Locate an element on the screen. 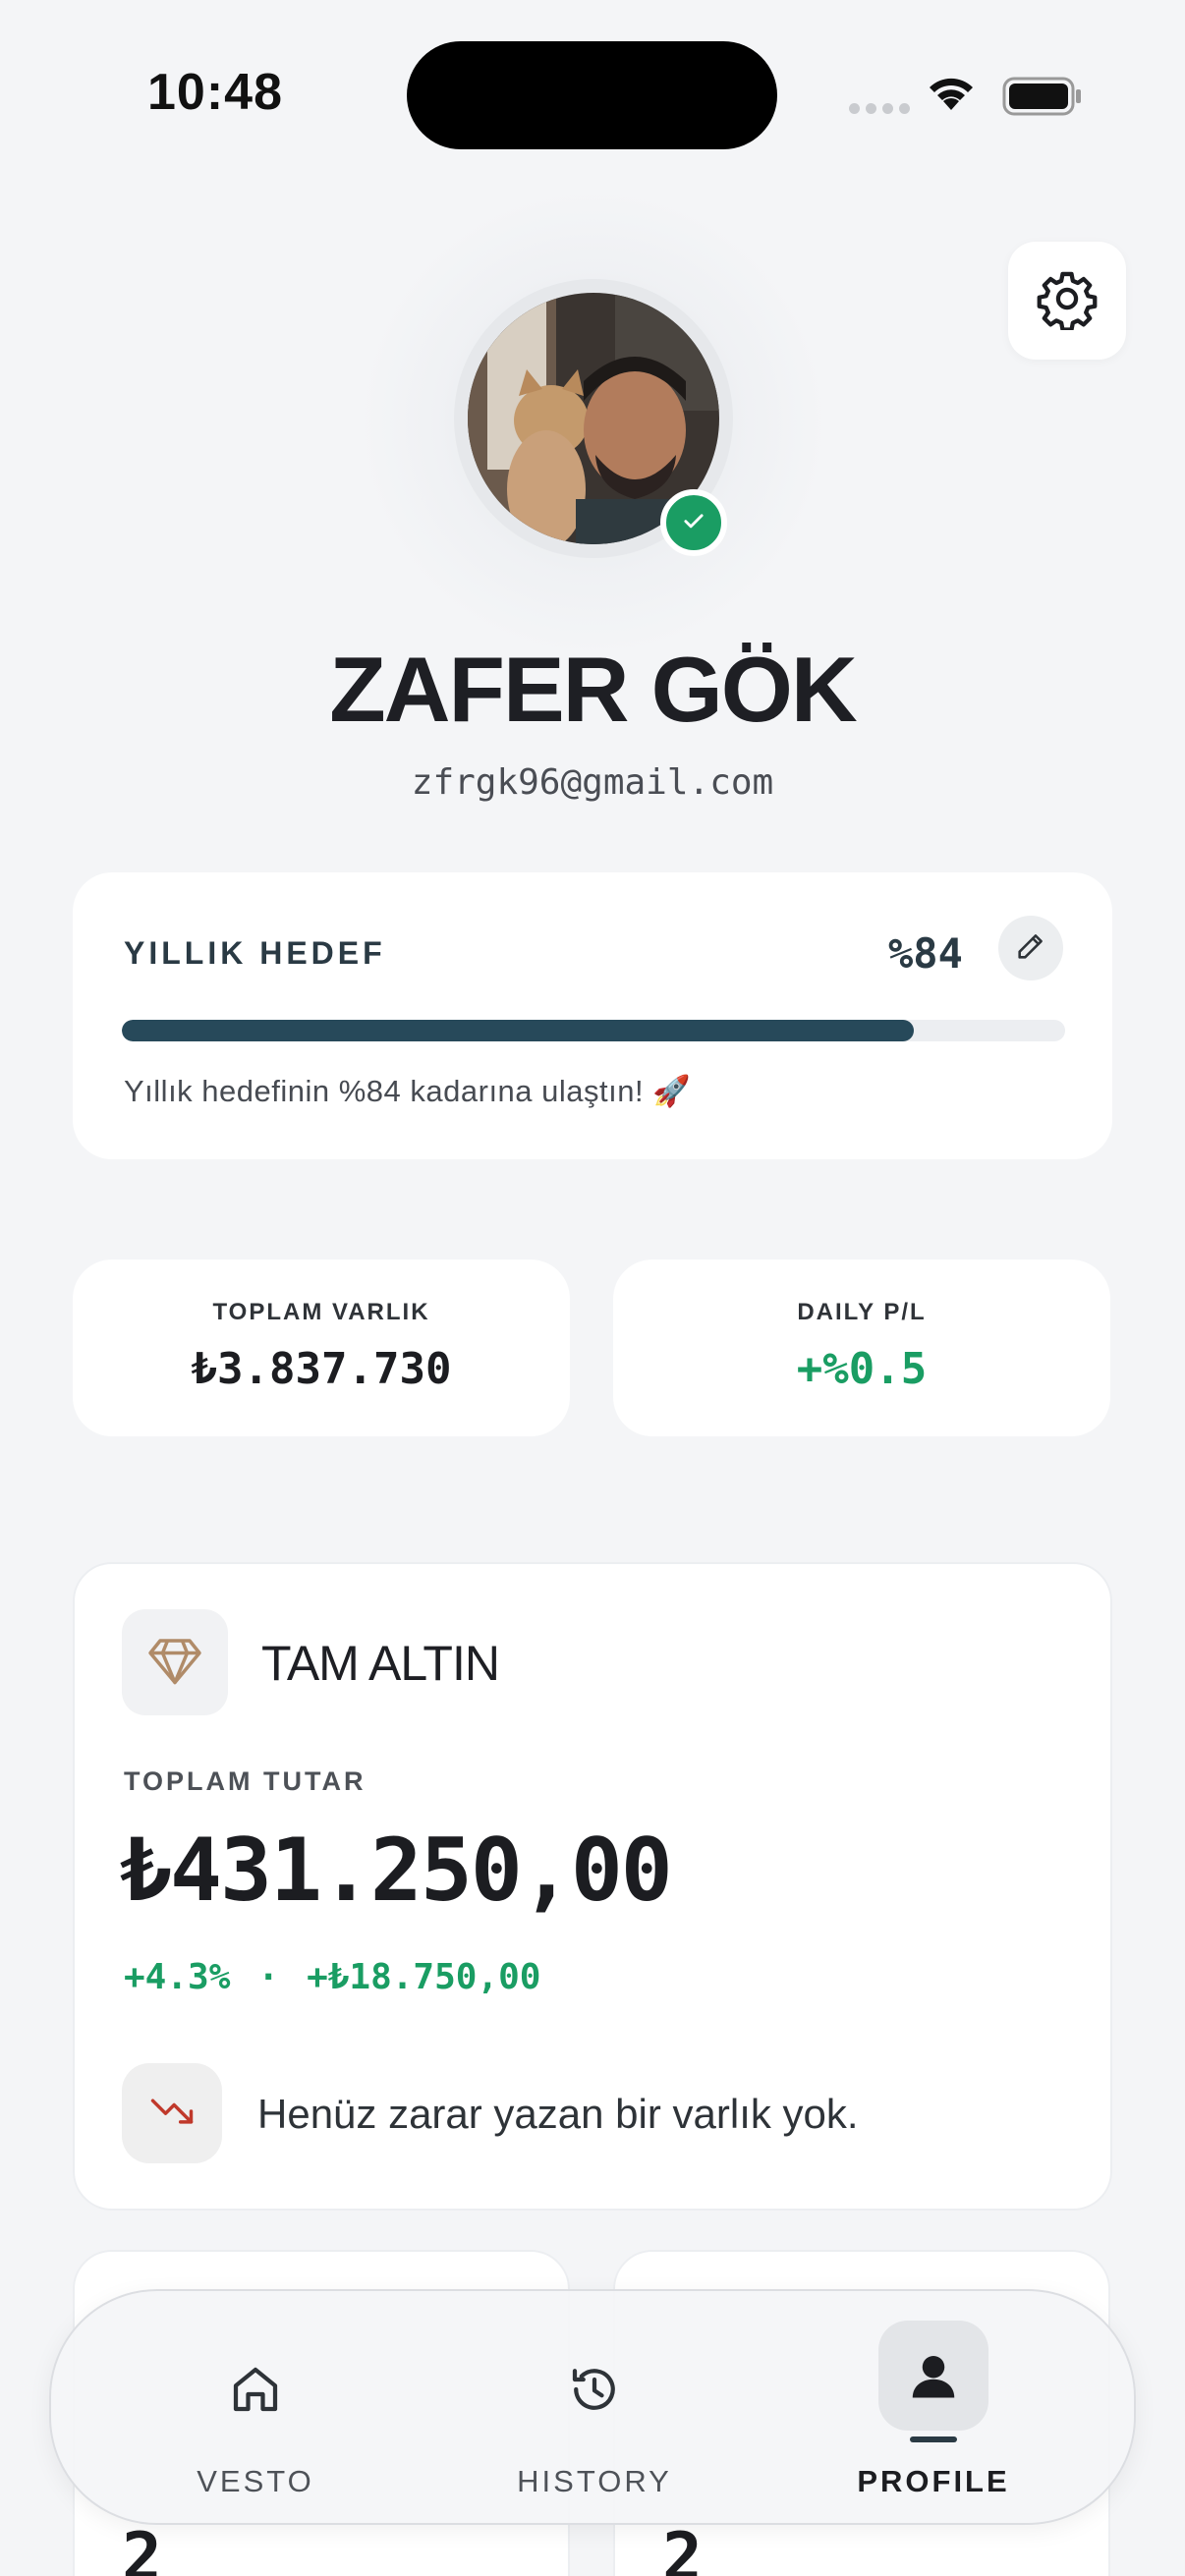 The image size is (1185, 2576). history-icon is located at coordinates (594, 2389).